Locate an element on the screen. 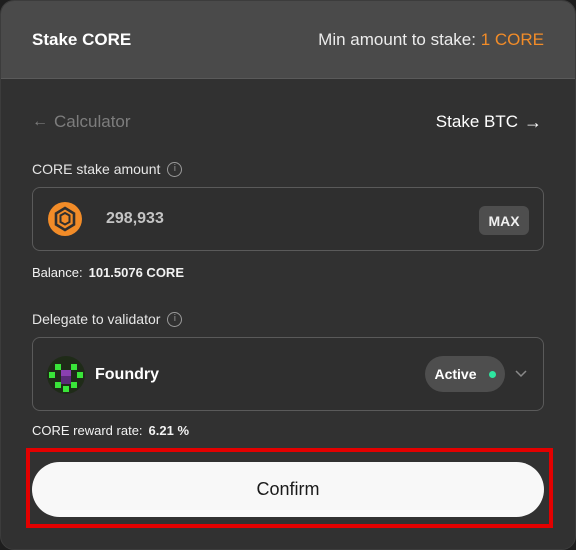 This screenshot has width=576, height=550. status-label: Active is located at coordinates (455, 374).